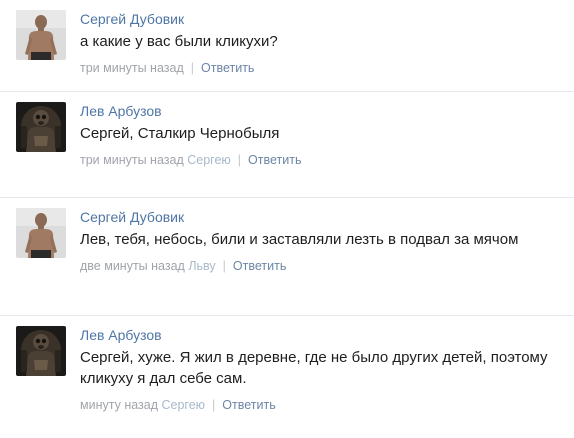 This screenshot has height=438, width=574. I want to click on comment-meta: две минуты назад Льву | Ответить, so click(327, 266).